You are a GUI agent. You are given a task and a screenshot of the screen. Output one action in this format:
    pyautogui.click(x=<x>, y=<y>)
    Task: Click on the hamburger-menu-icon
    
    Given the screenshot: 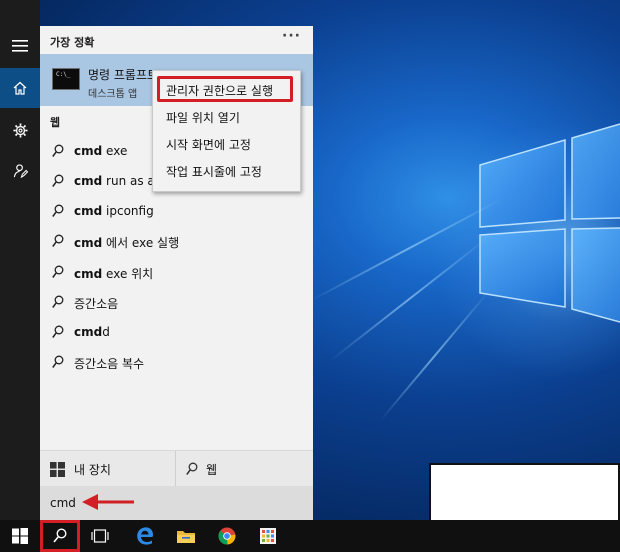 What is the action you would take?
    pyautogui.click(x=20, y=46)
    